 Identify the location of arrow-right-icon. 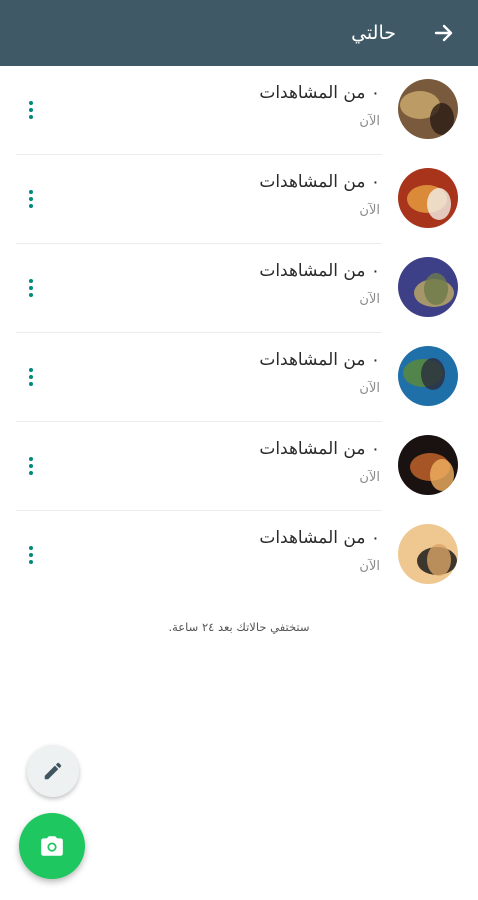
(443, 33).